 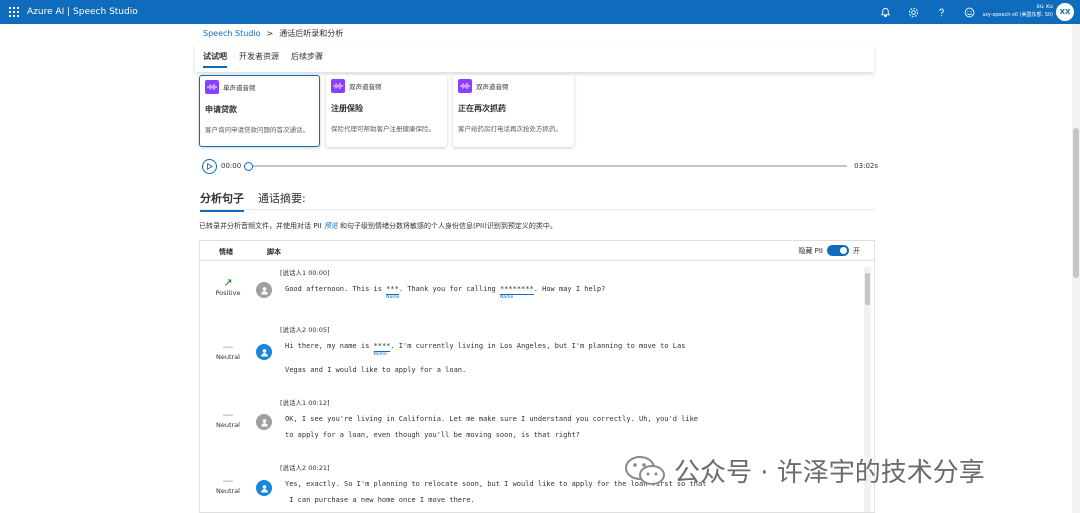 What do you see at coordinates (1065, 12) in the screenshot?
I see `avatar: XX` at bounding box center [1065, 12].